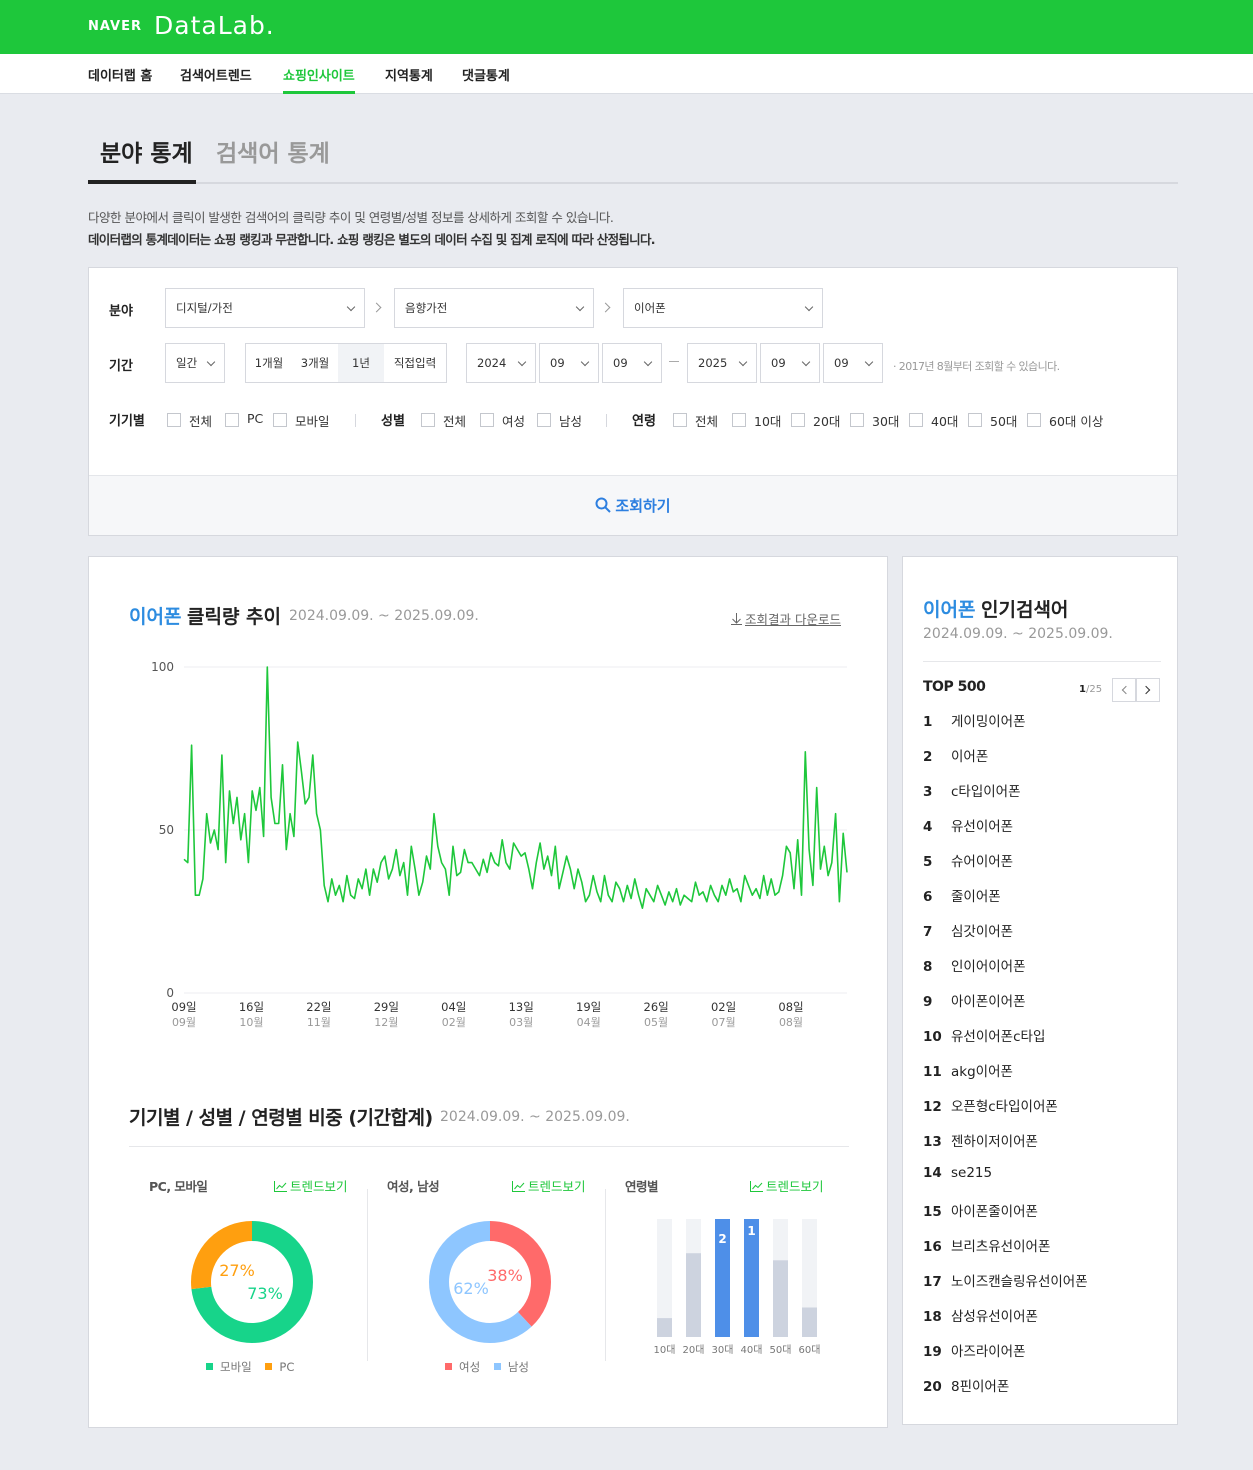 The image size is (1253, 1470). I want to click on rank-number: 1, so click(928, 722).